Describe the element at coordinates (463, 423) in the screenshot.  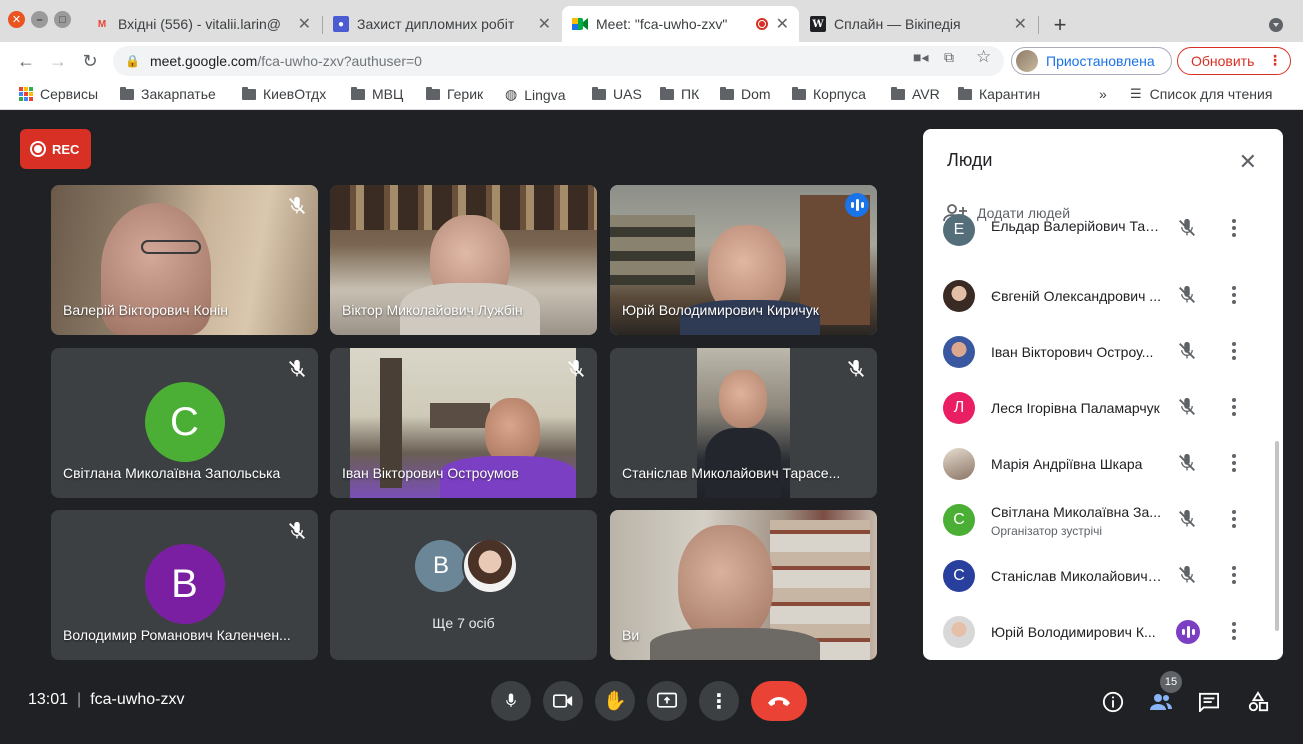
I see `participant-tile: Іван Вікторович Остроумов` at that location.